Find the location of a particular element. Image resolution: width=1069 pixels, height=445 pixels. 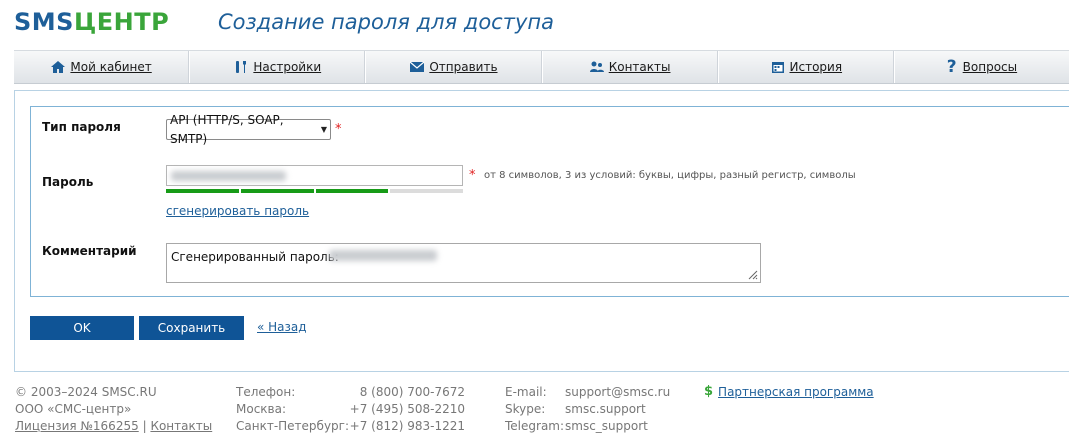

home-icon is located at coordinates (58, 67).